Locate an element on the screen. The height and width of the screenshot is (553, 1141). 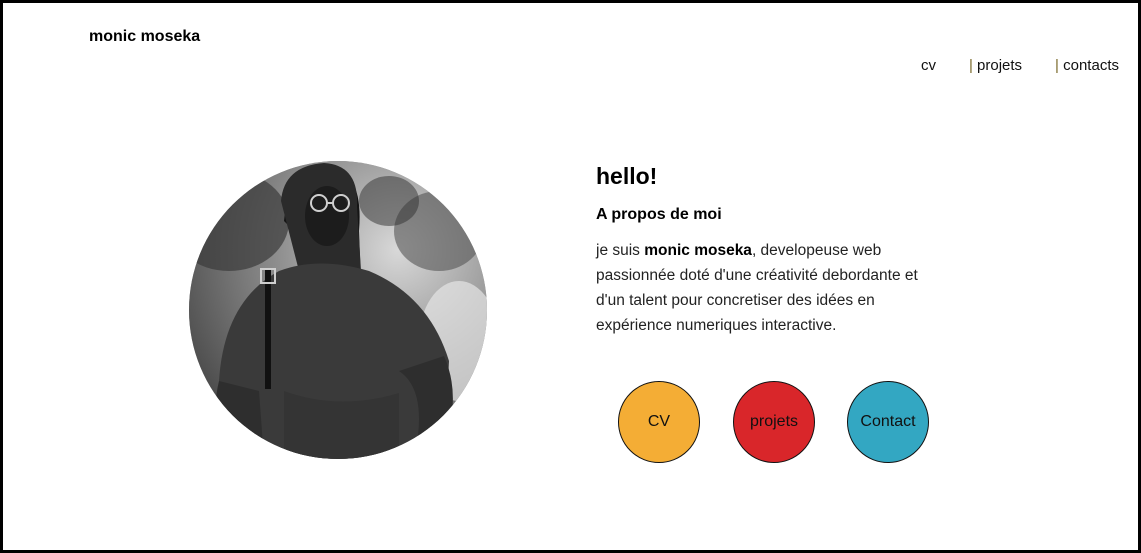
site-brand: monic moseka is located at coordinates (144, 37).